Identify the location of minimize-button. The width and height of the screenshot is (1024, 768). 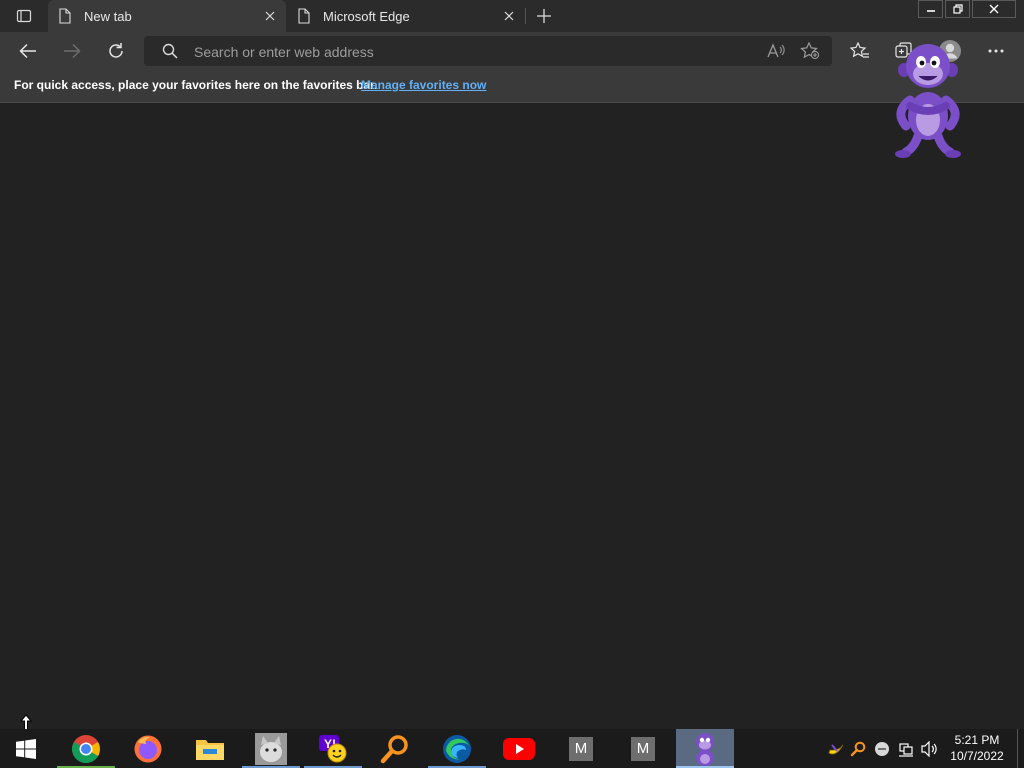
(930, 9).